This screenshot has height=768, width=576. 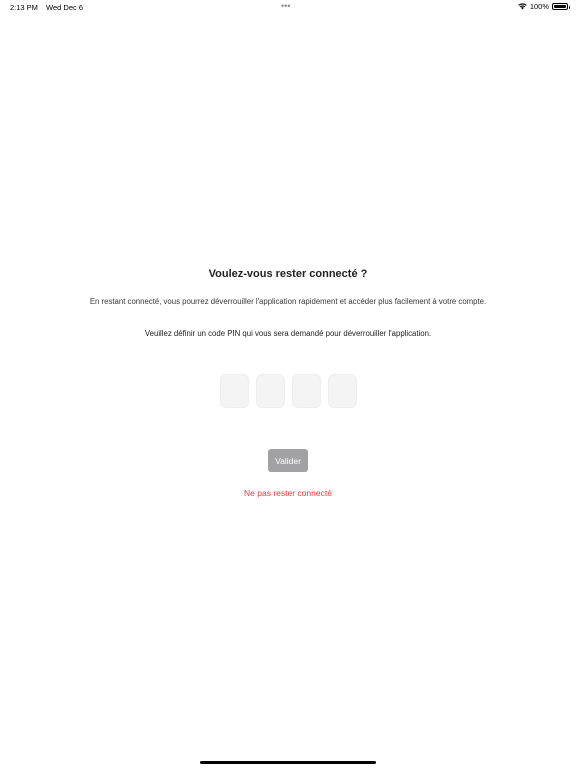 I want to click on ellipsis-icon: •••, so click(x=285, y=6).